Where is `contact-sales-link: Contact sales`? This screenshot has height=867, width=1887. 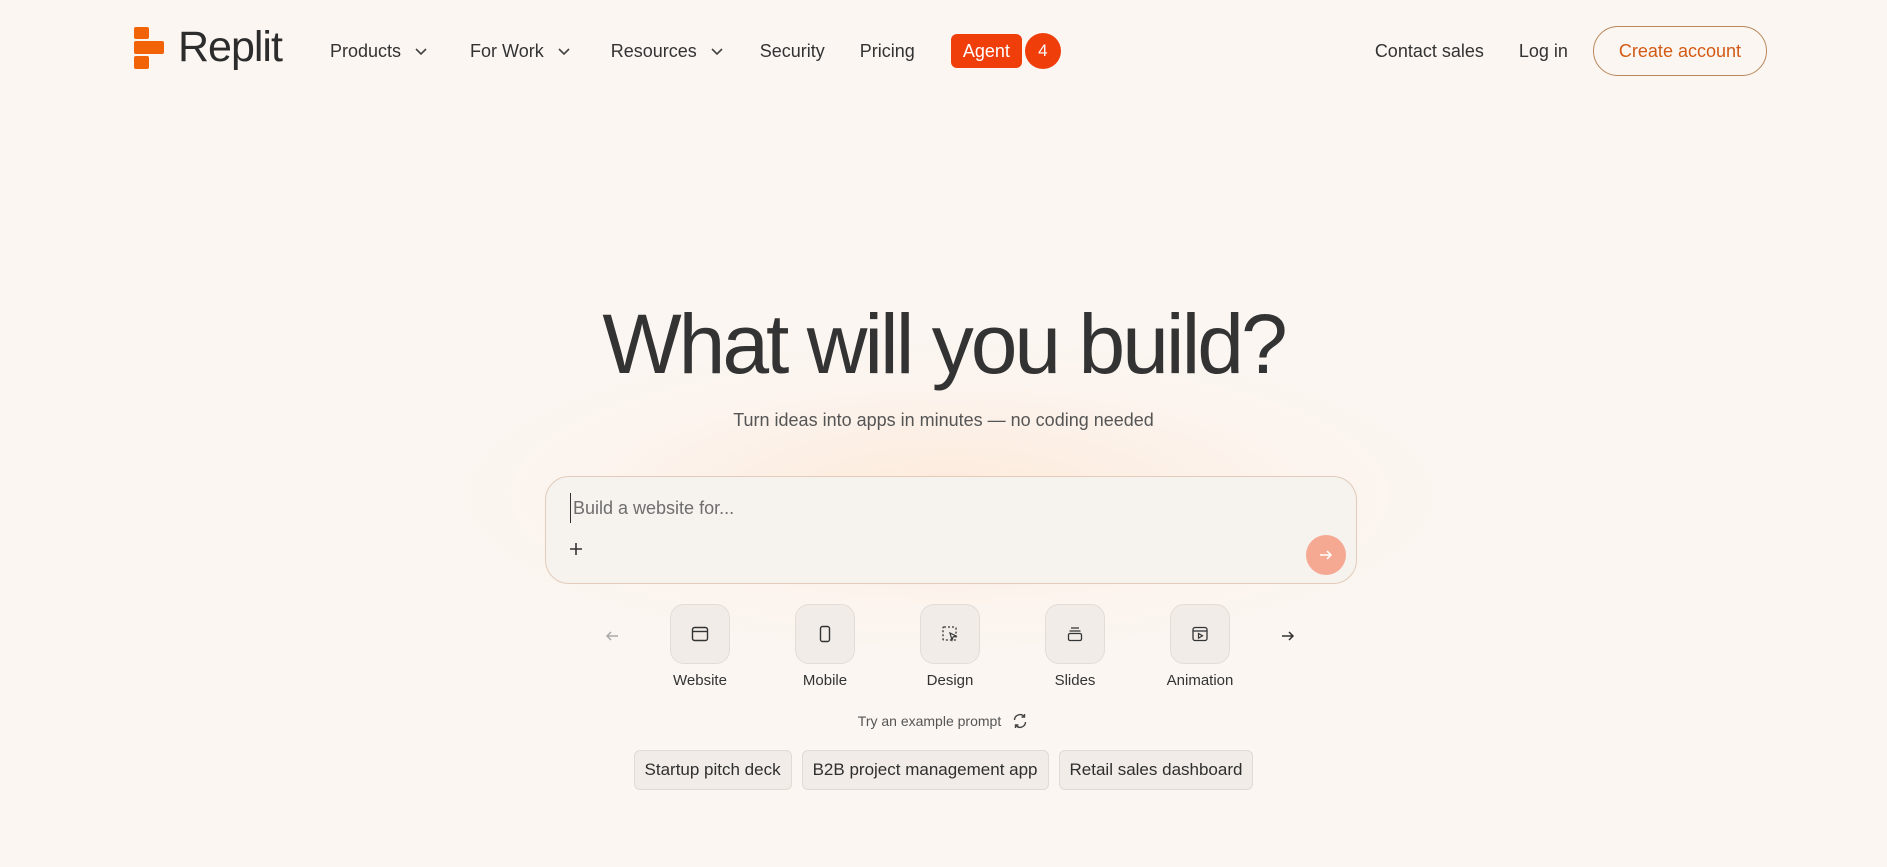 contact-sales-link: Contact sales is located at coordinates (1429, 51).